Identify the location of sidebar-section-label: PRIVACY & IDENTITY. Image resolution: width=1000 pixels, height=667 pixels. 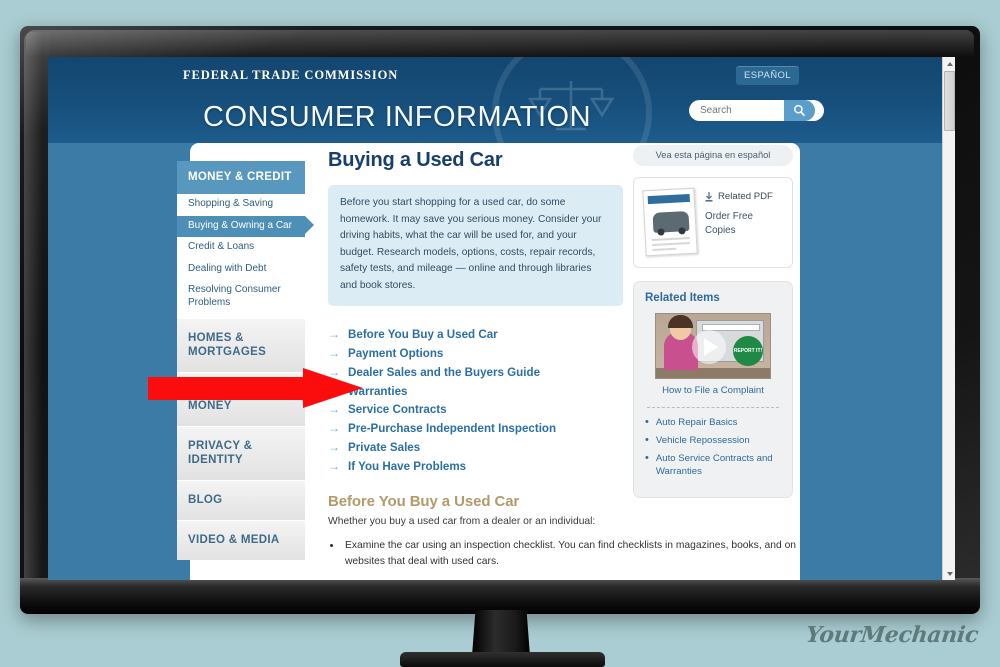
(220, 453).